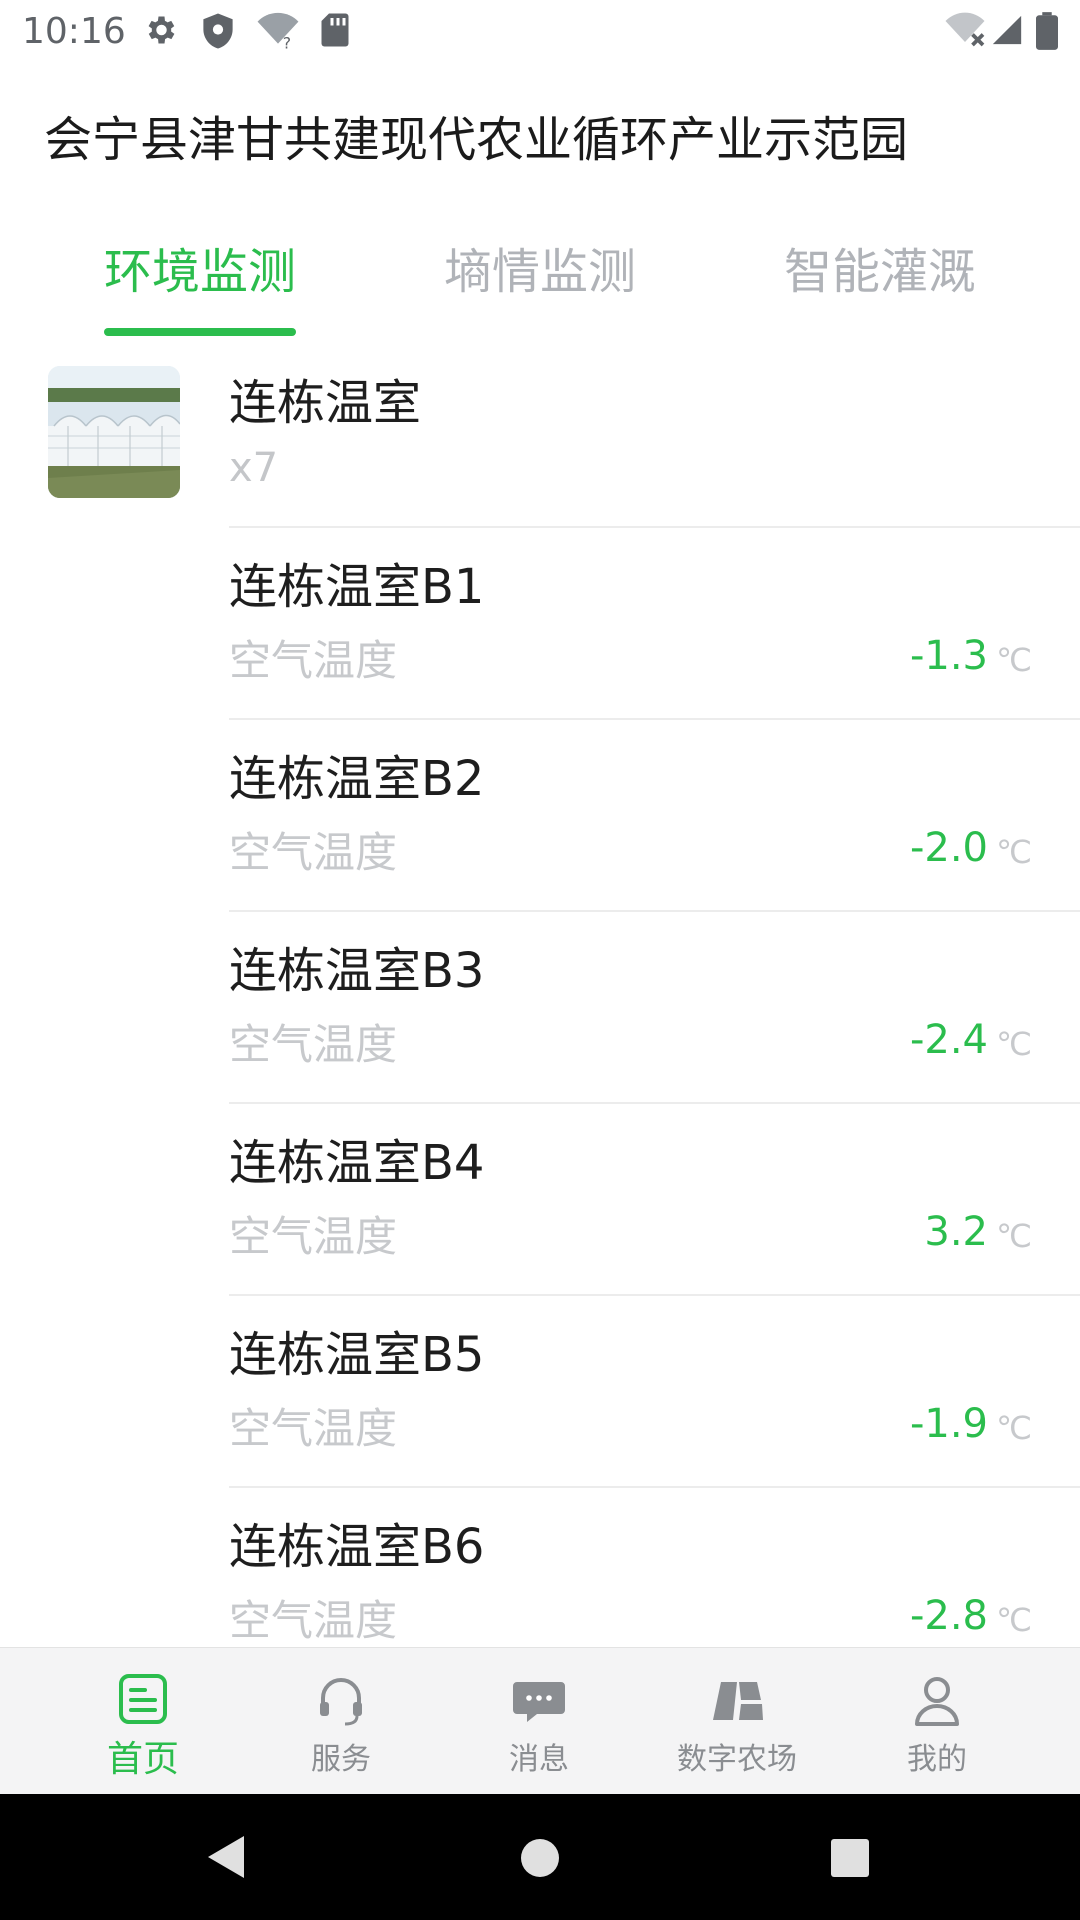  Describe the element at coordinates (540, 272) in the screenshot. I see `tab-soil-moisture-monitoring: 墒情监测` at that location.